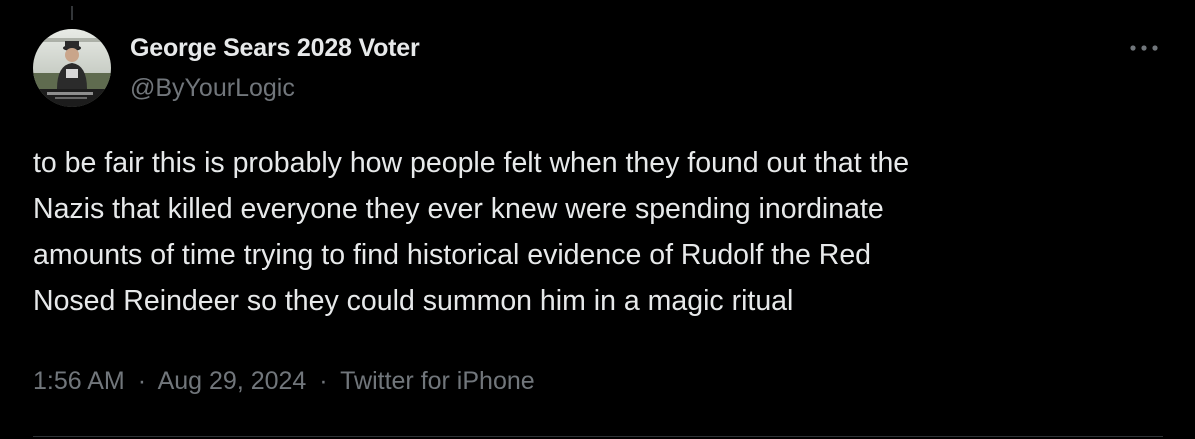 This screenshot has height=439, width=1195. I want to click on tweet-timestamp-time: 1:56 AM, so click(79, 381).